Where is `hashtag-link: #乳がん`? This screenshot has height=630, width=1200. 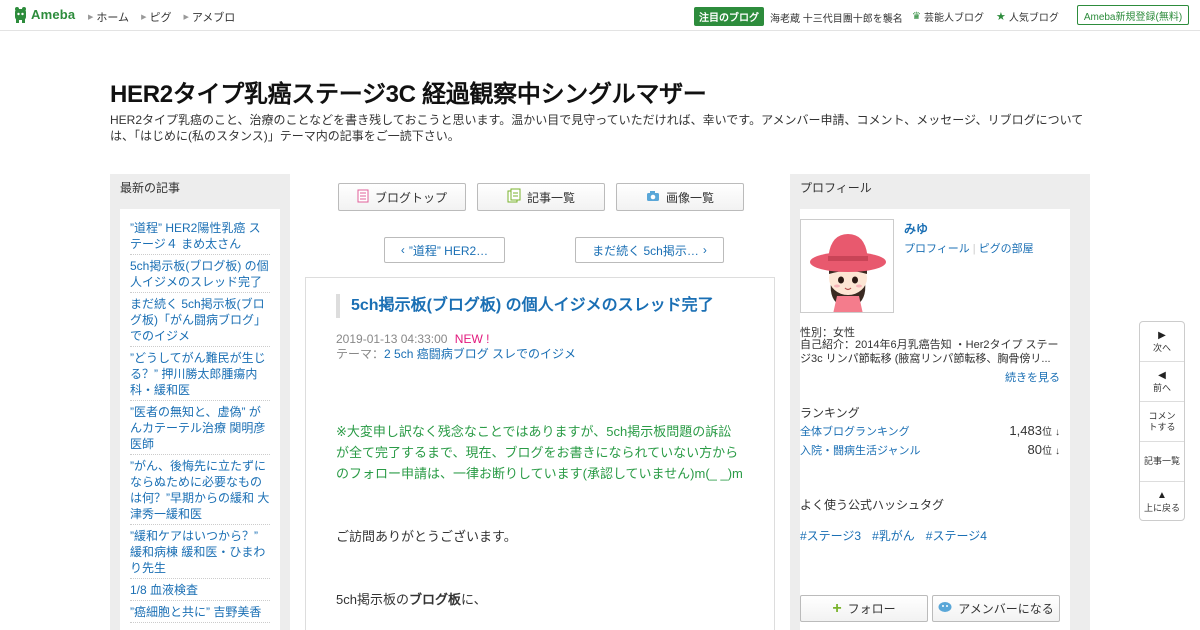
hashtag-link: #乳がん is located at coordinates (893, 535).